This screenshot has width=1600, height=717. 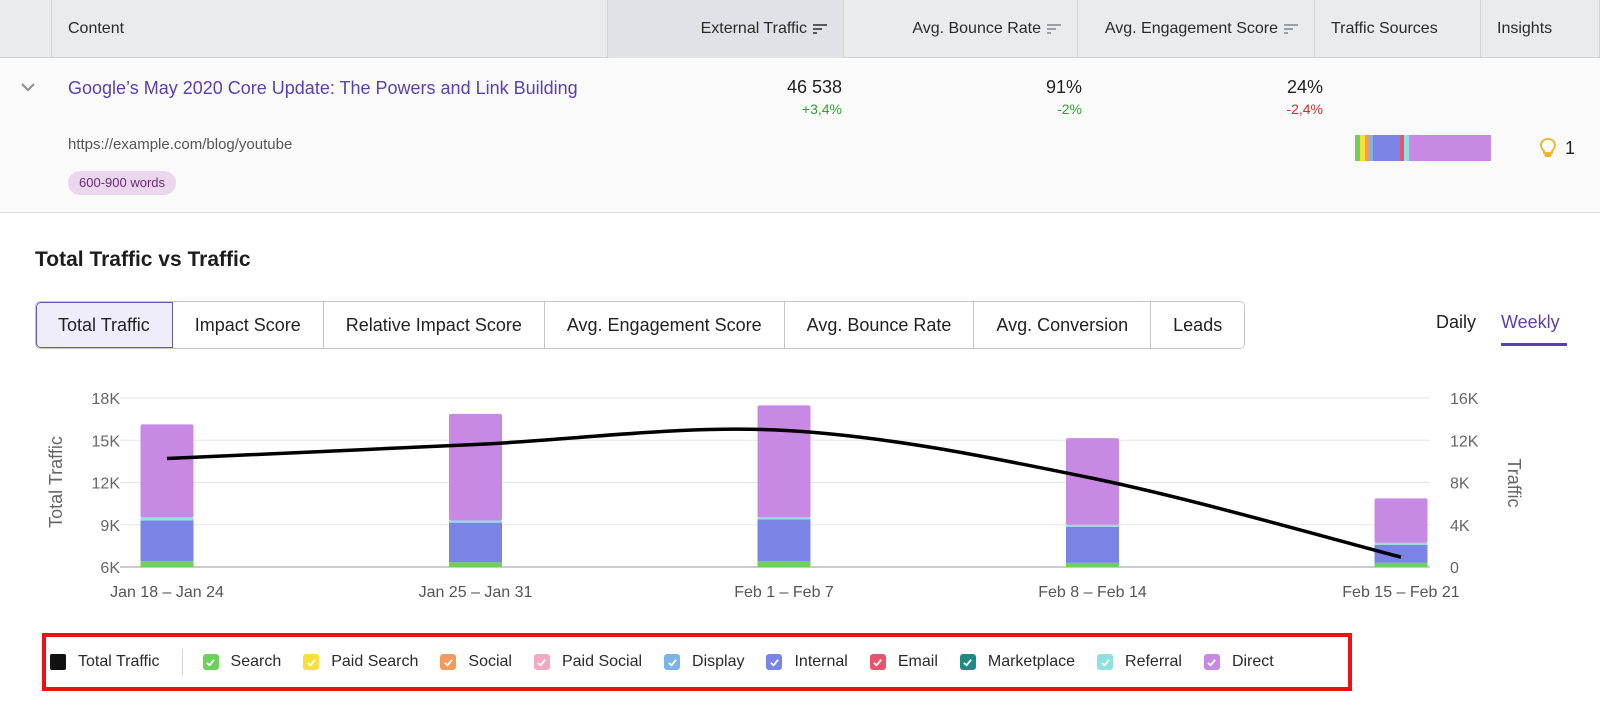 I want to click on content-url: https://example.com/blog/youtube, so click(x=180, y=144).